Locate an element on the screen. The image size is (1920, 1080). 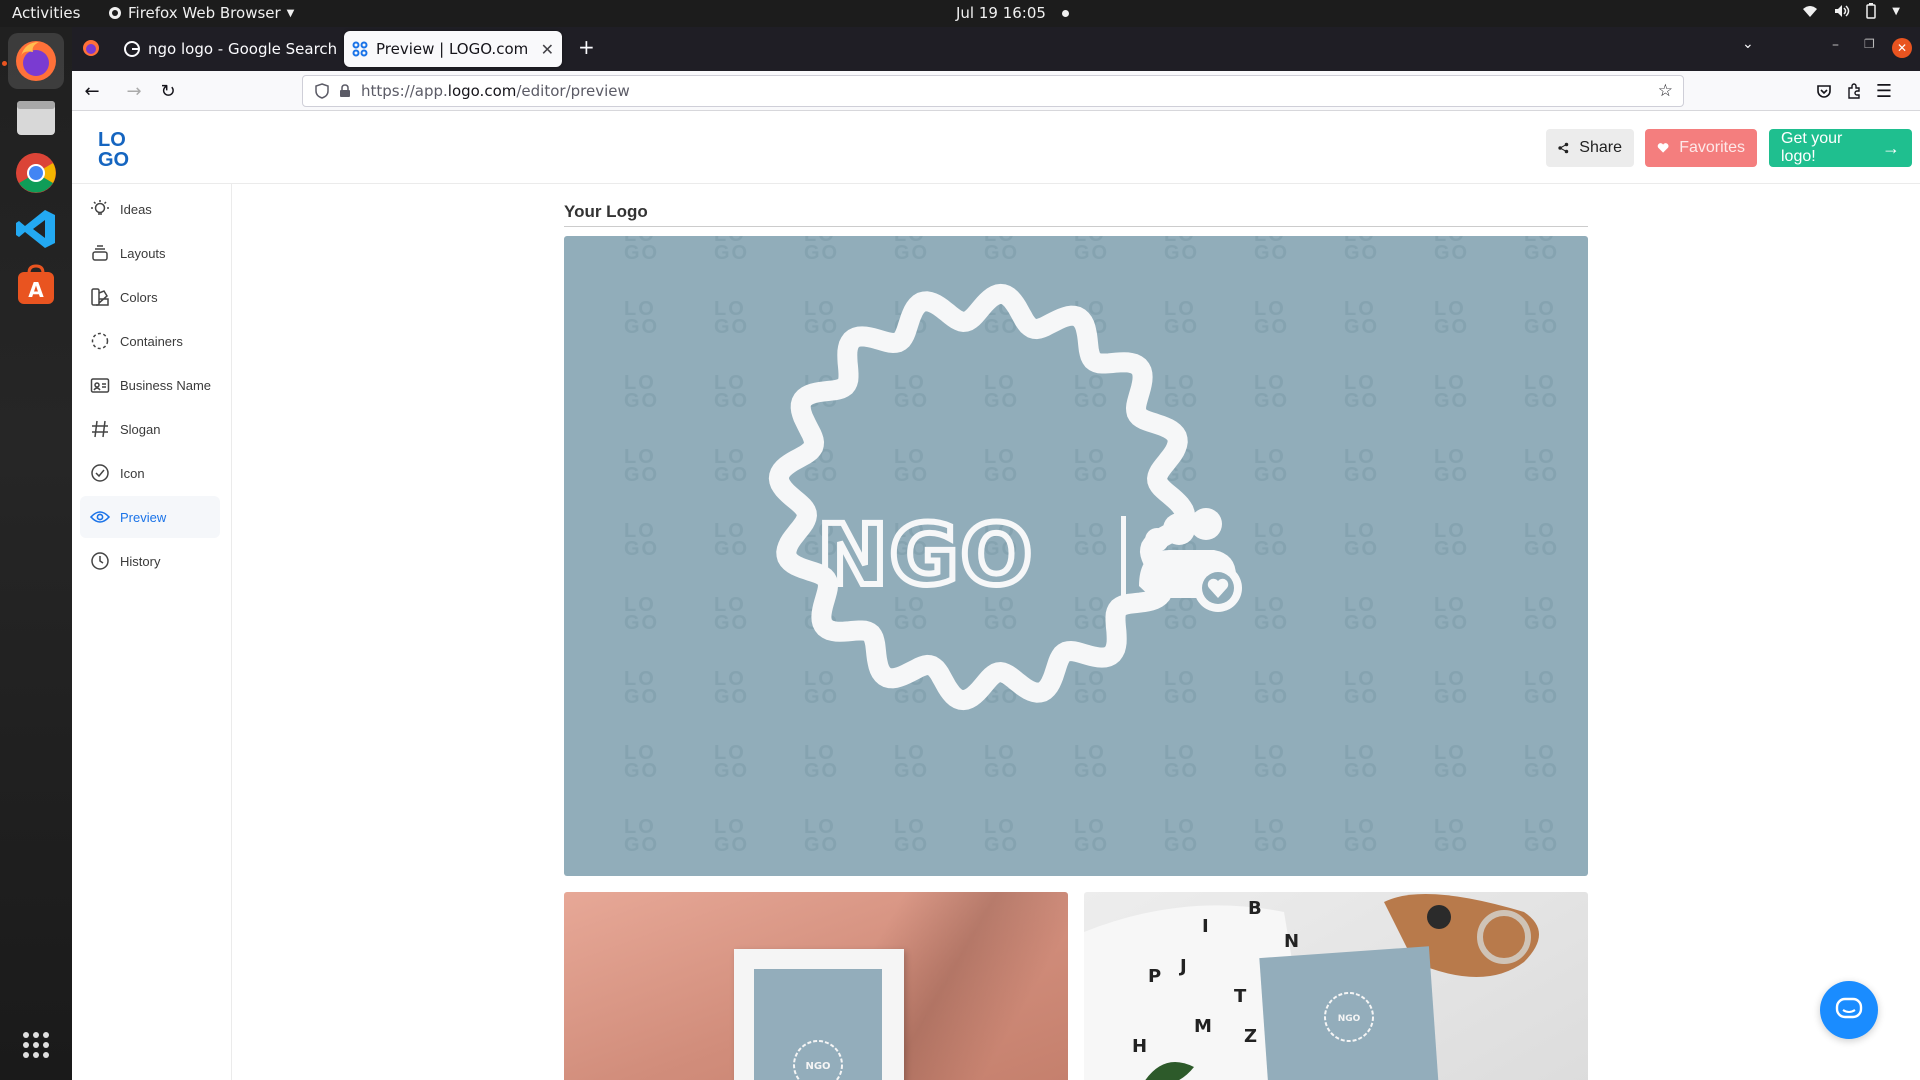
lock-icon is located at coordinates (345, 90).